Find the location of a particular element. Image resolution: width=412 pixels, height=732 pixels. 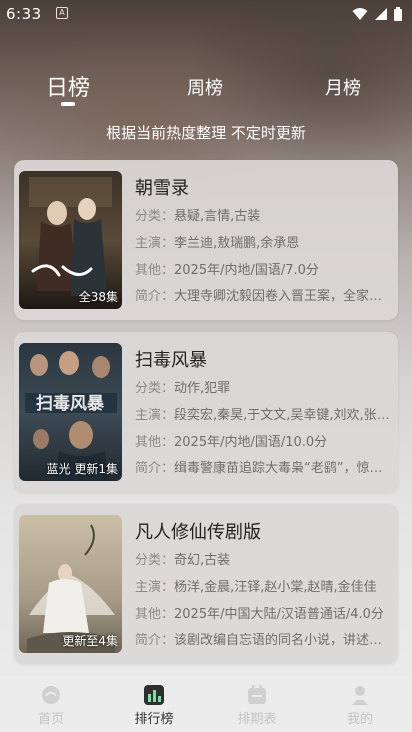

bottom-nav: 首页 排行榜 排期表 我的 is located at coordinates (206, 704).